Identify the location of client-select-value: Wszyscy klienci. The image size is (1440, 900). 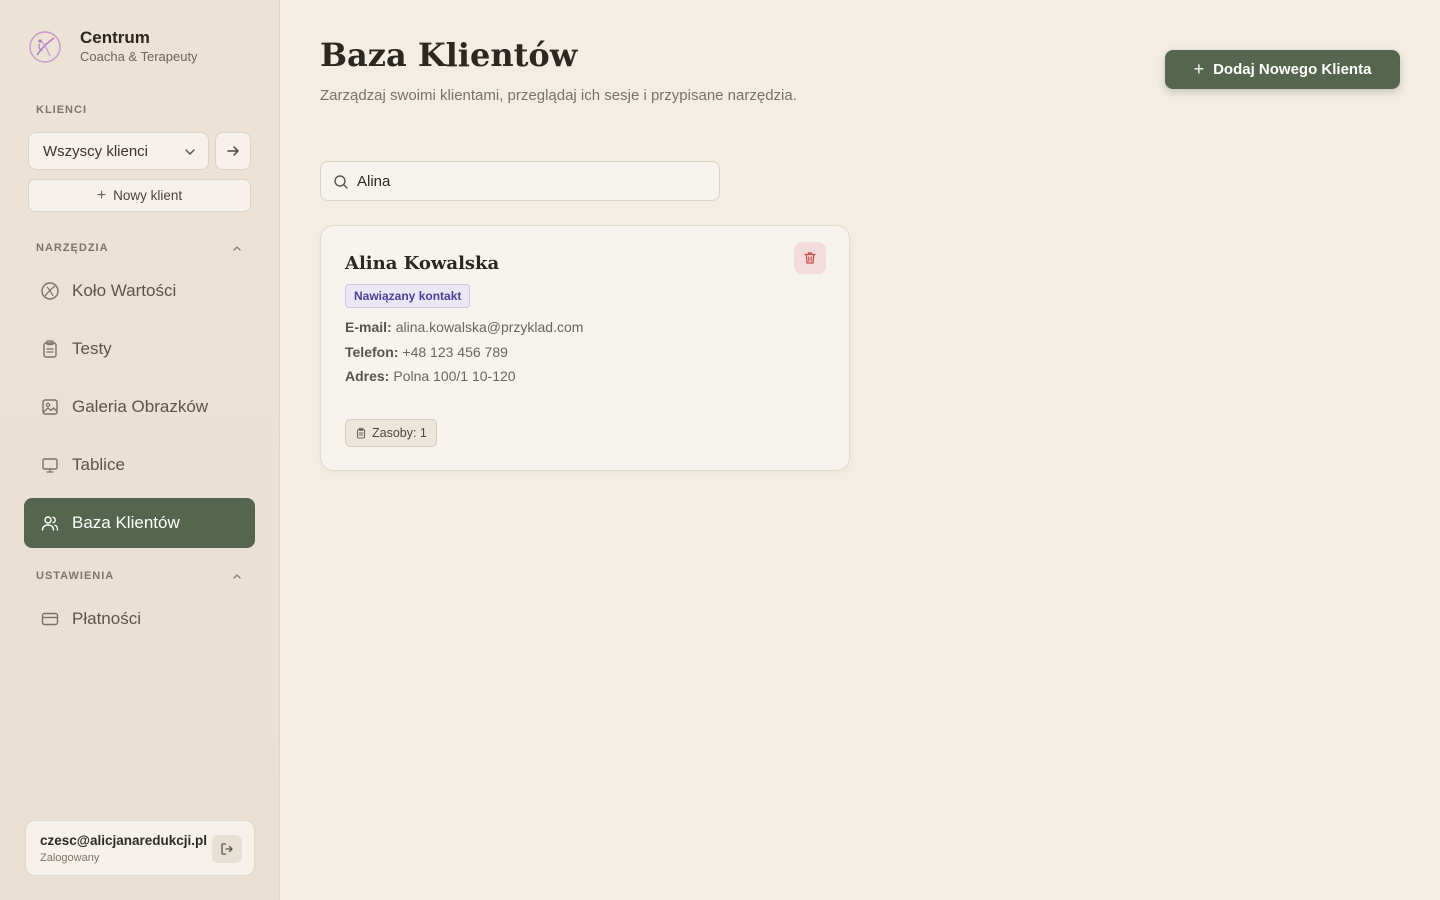
(96, 151).